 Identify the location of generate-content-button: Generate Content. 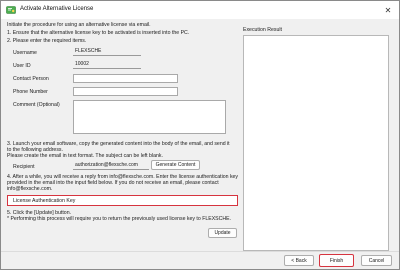
(175, 165).